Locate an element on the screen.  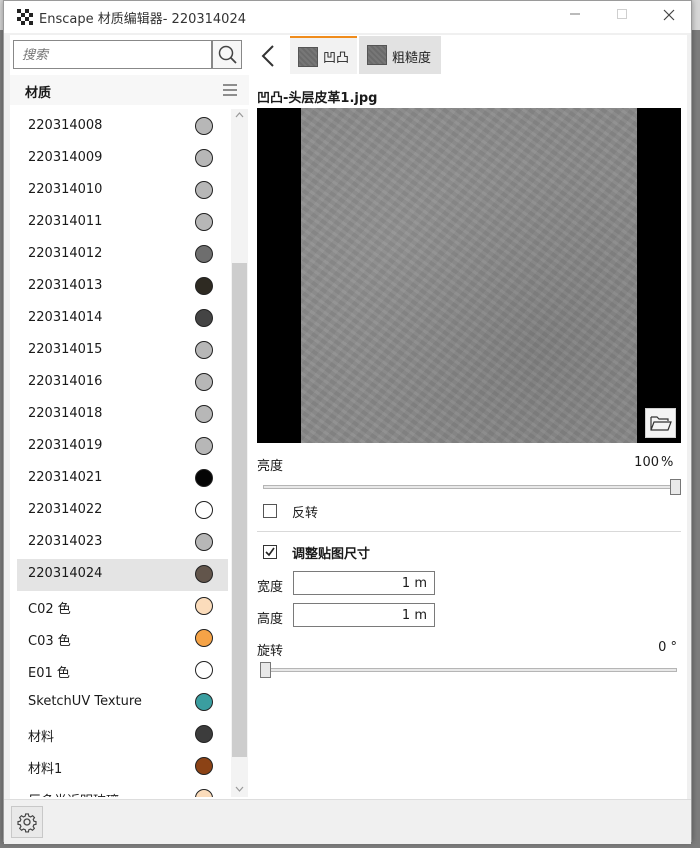
search-input is located at coordinates (114, 55).